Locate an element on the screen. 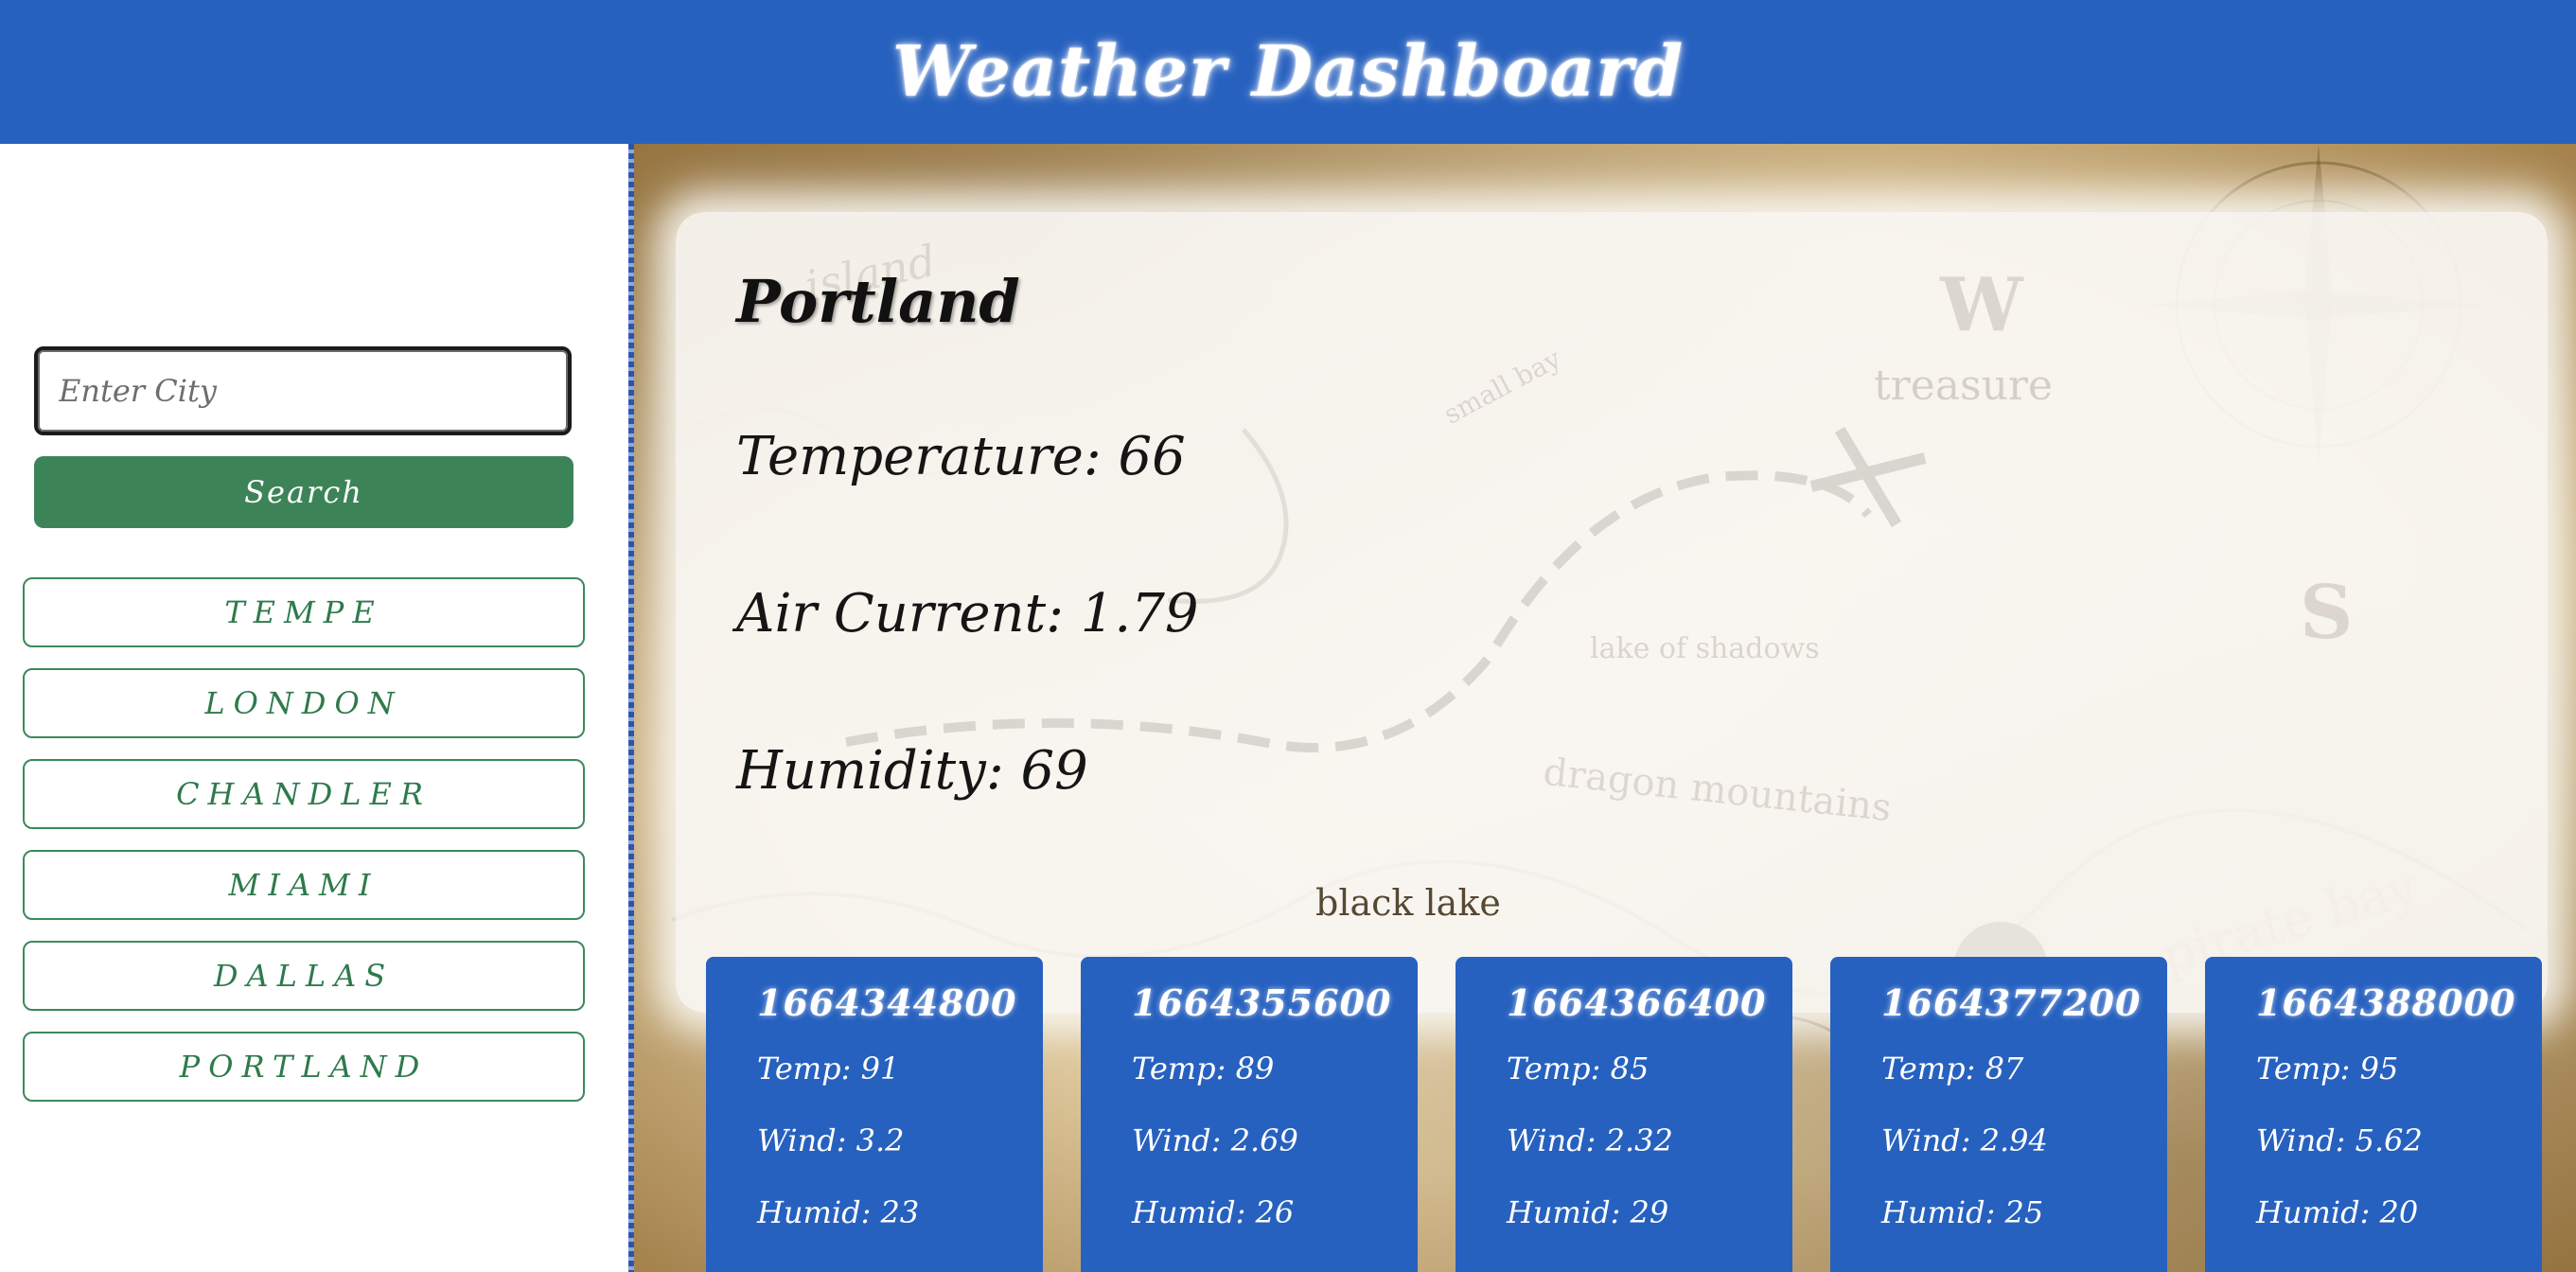 This screenshot has width=2576, height=1272. forecast-card: 1664344800 Temp: 91 Wind: 3.2 Humid: 23 is located at coordinates (874, 1114).